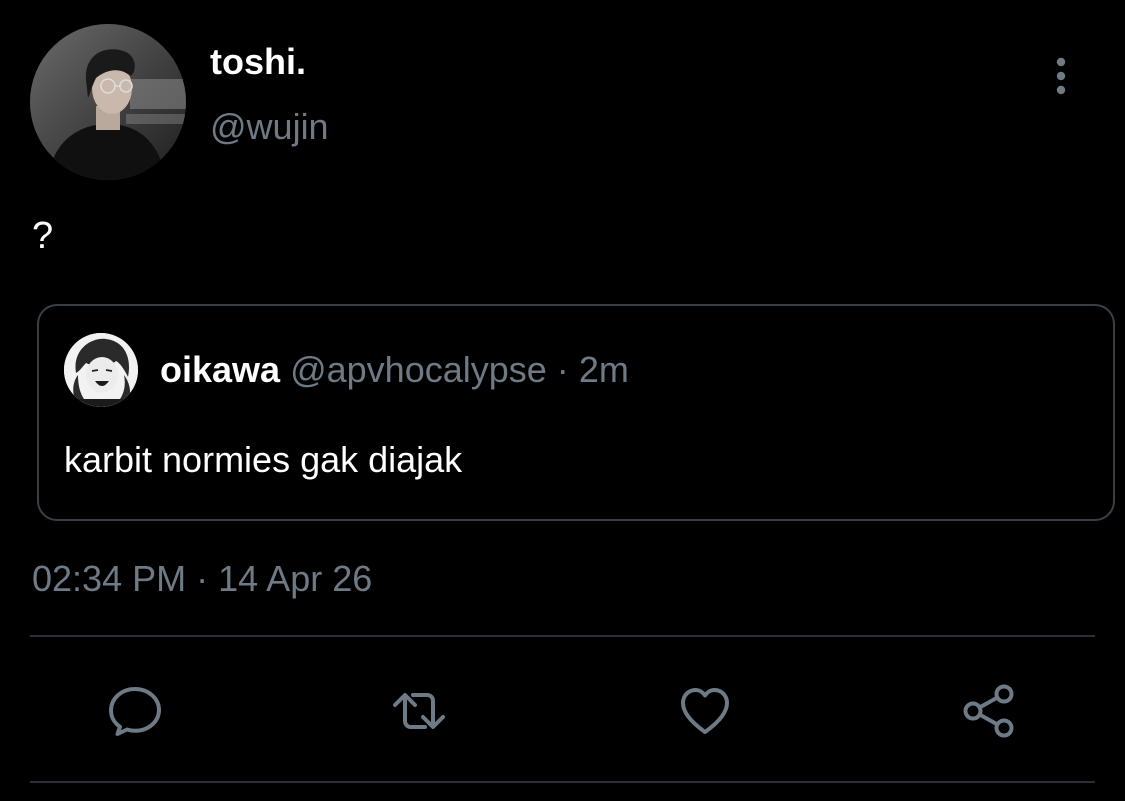 Image resolution: width=1125 pixels, height=801 pixels. What do you see at coordinates (258, 62) in the screenshot?
I see `author-display-name: toshi.` at bounding box center [258, 62].